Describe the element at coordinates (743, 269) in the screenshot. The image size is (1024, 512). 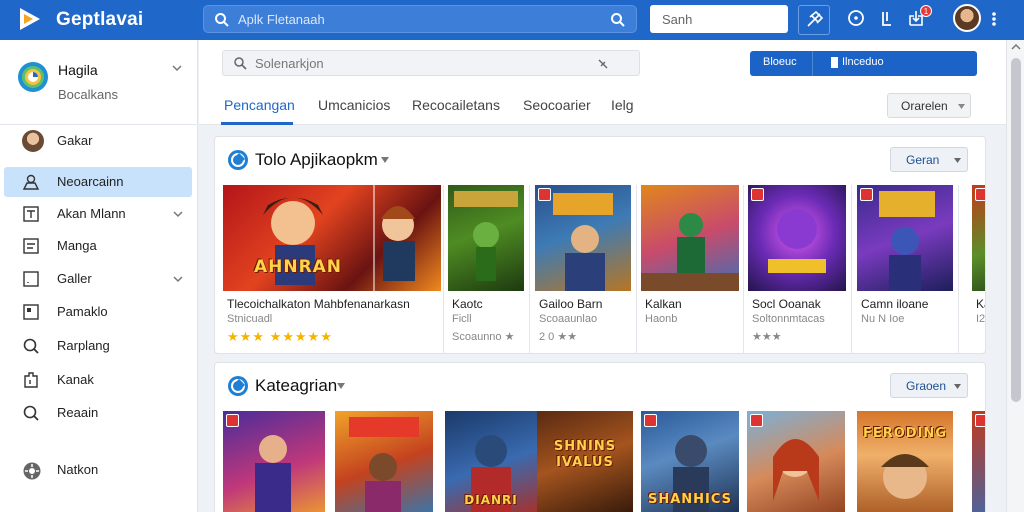
I see `divider` at that location.